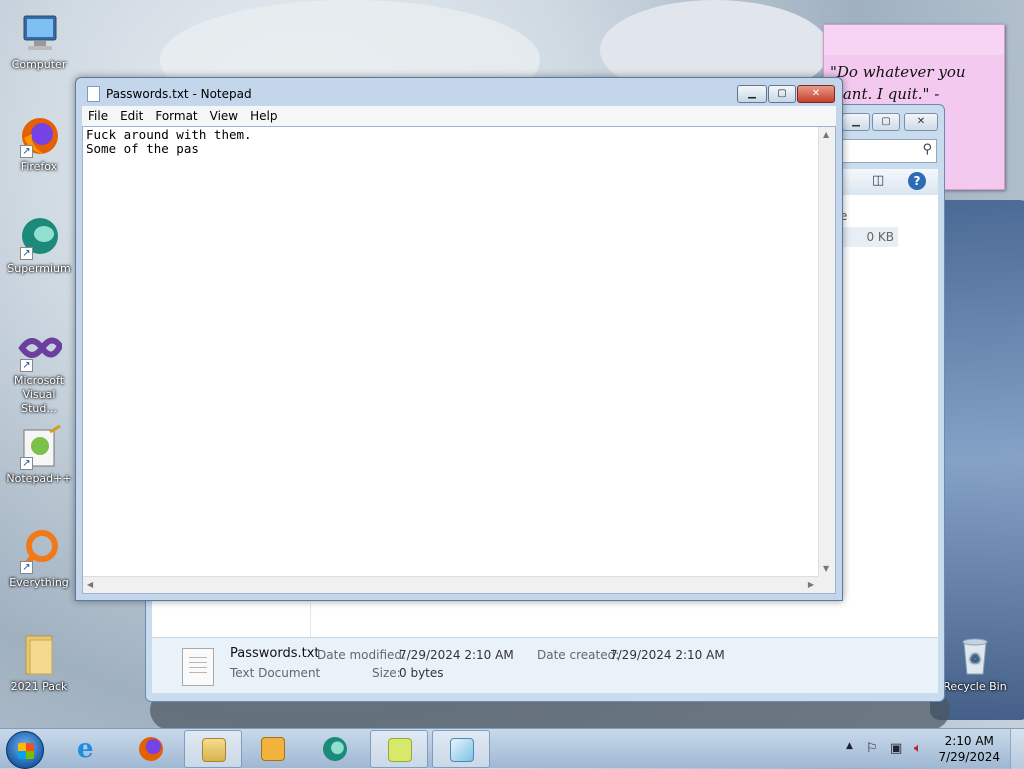 Image resolution: width=1024 pixels, height=769 pixels. What do you see at coordinates (459, 116) in the screenshot?
I see `menu-bar: File Edit Format View Help` at bounding box center [459, 116].